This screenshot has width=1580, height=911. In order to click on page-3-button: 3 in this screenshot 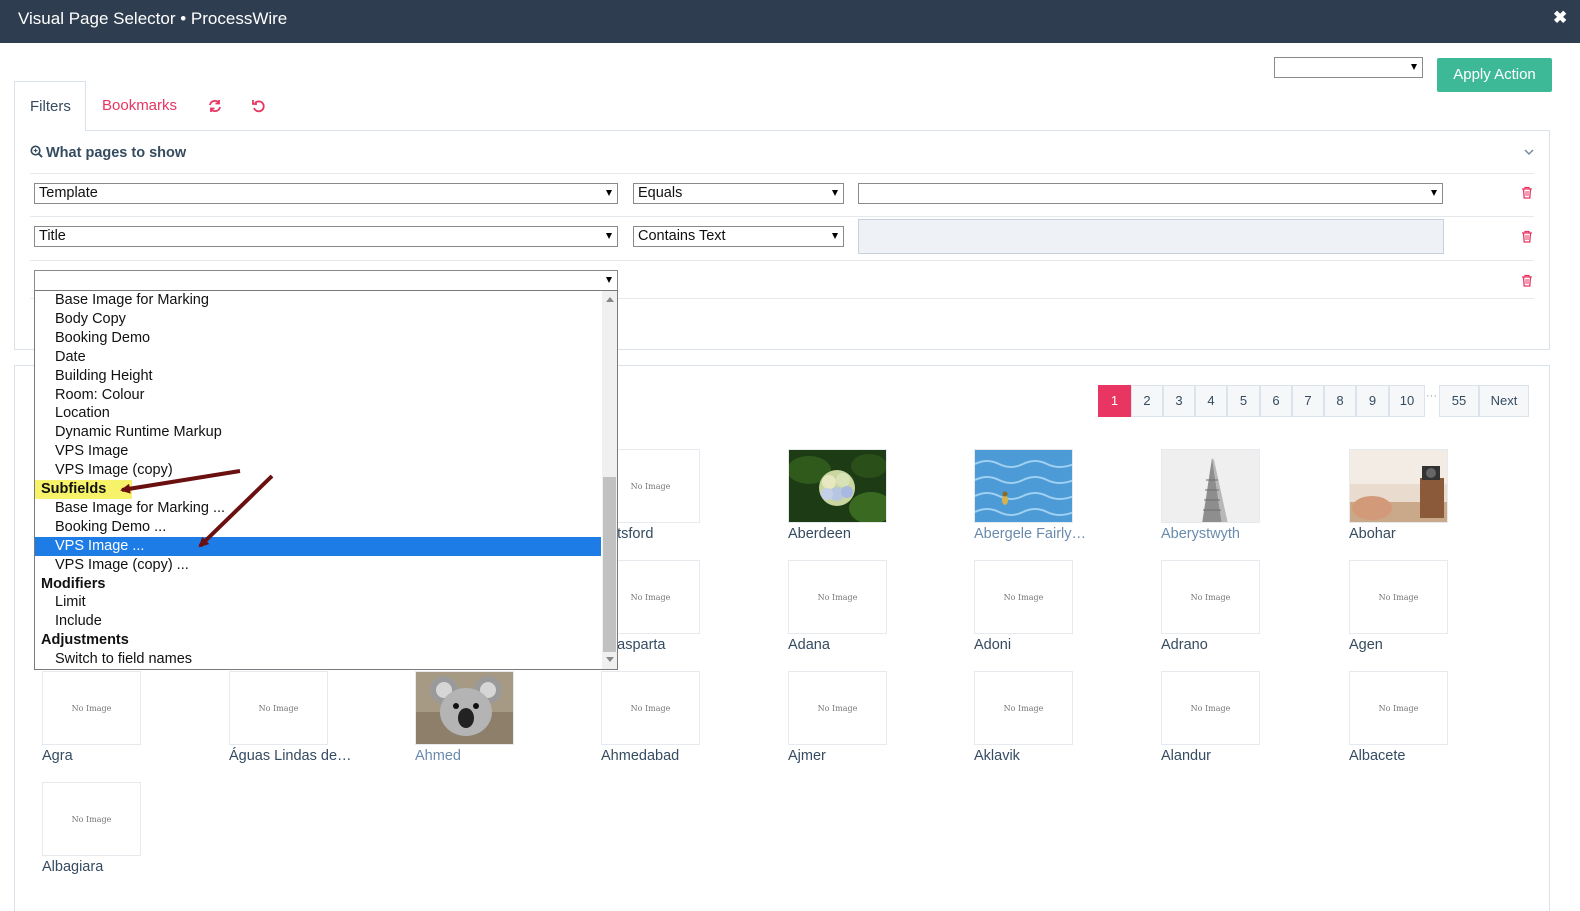, I will do `click(1179, 401)`.